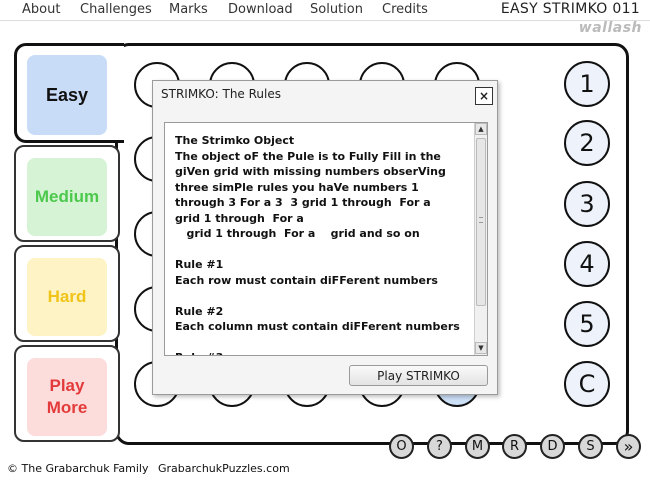  Describe the element at coordinates (481, 129) in the screenshot. I see `scroll-up-icon: ▲` at that location.